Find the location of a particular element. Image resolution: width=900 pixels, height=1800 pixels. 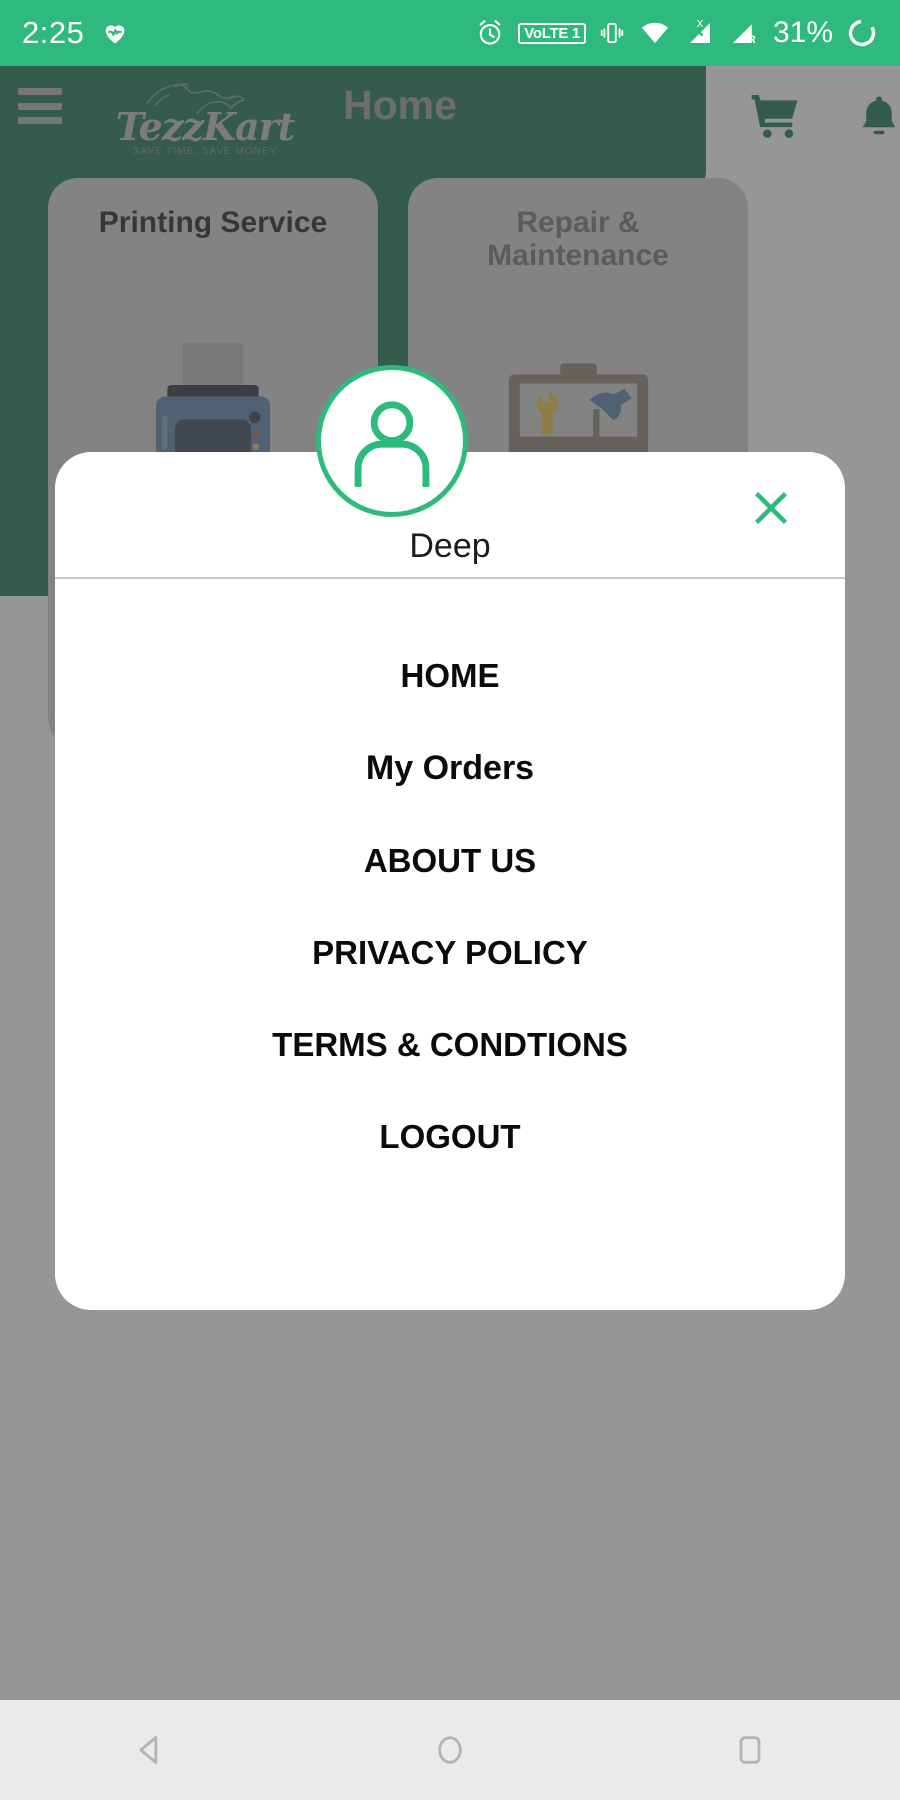

android-navigation-bar is located at coordinates (450, 1750).